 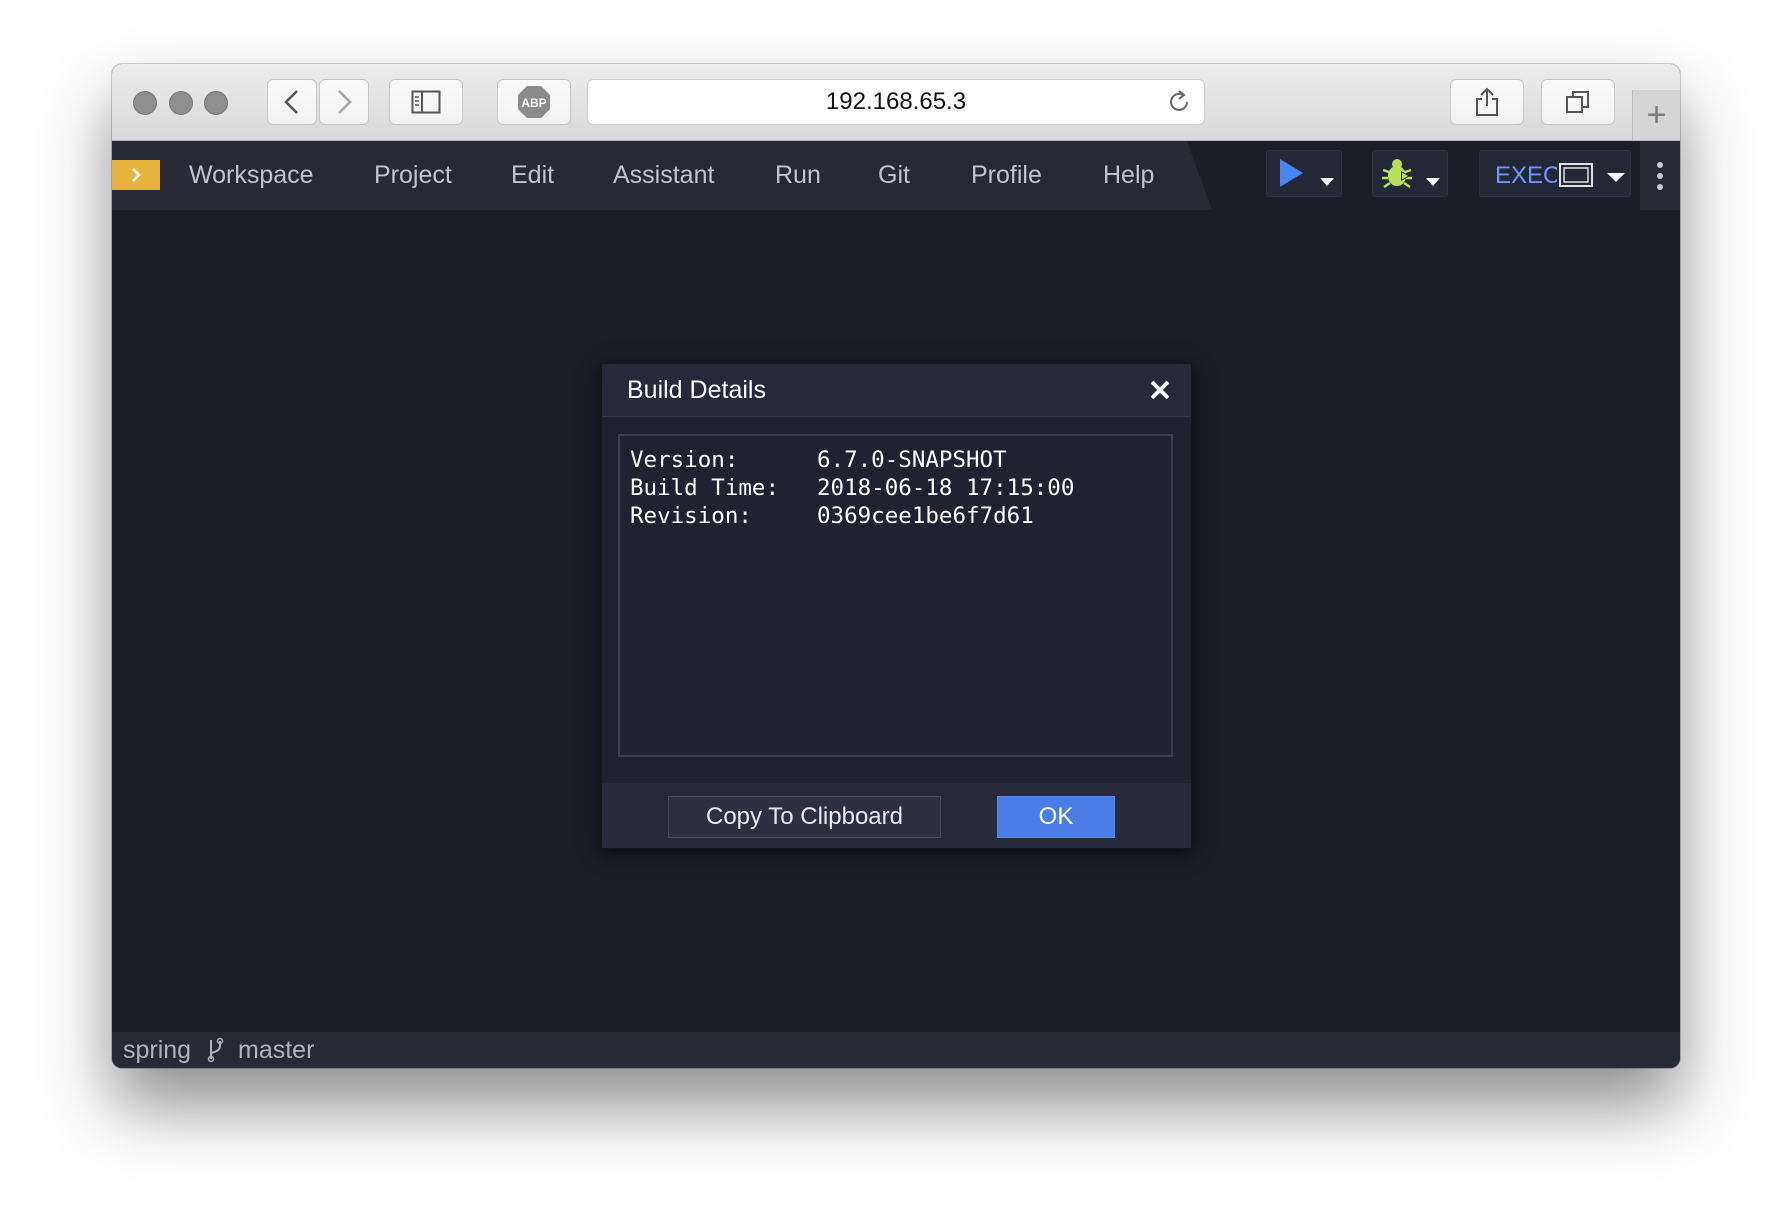 I want to click on share-icon, so click(x=1487, y=101).